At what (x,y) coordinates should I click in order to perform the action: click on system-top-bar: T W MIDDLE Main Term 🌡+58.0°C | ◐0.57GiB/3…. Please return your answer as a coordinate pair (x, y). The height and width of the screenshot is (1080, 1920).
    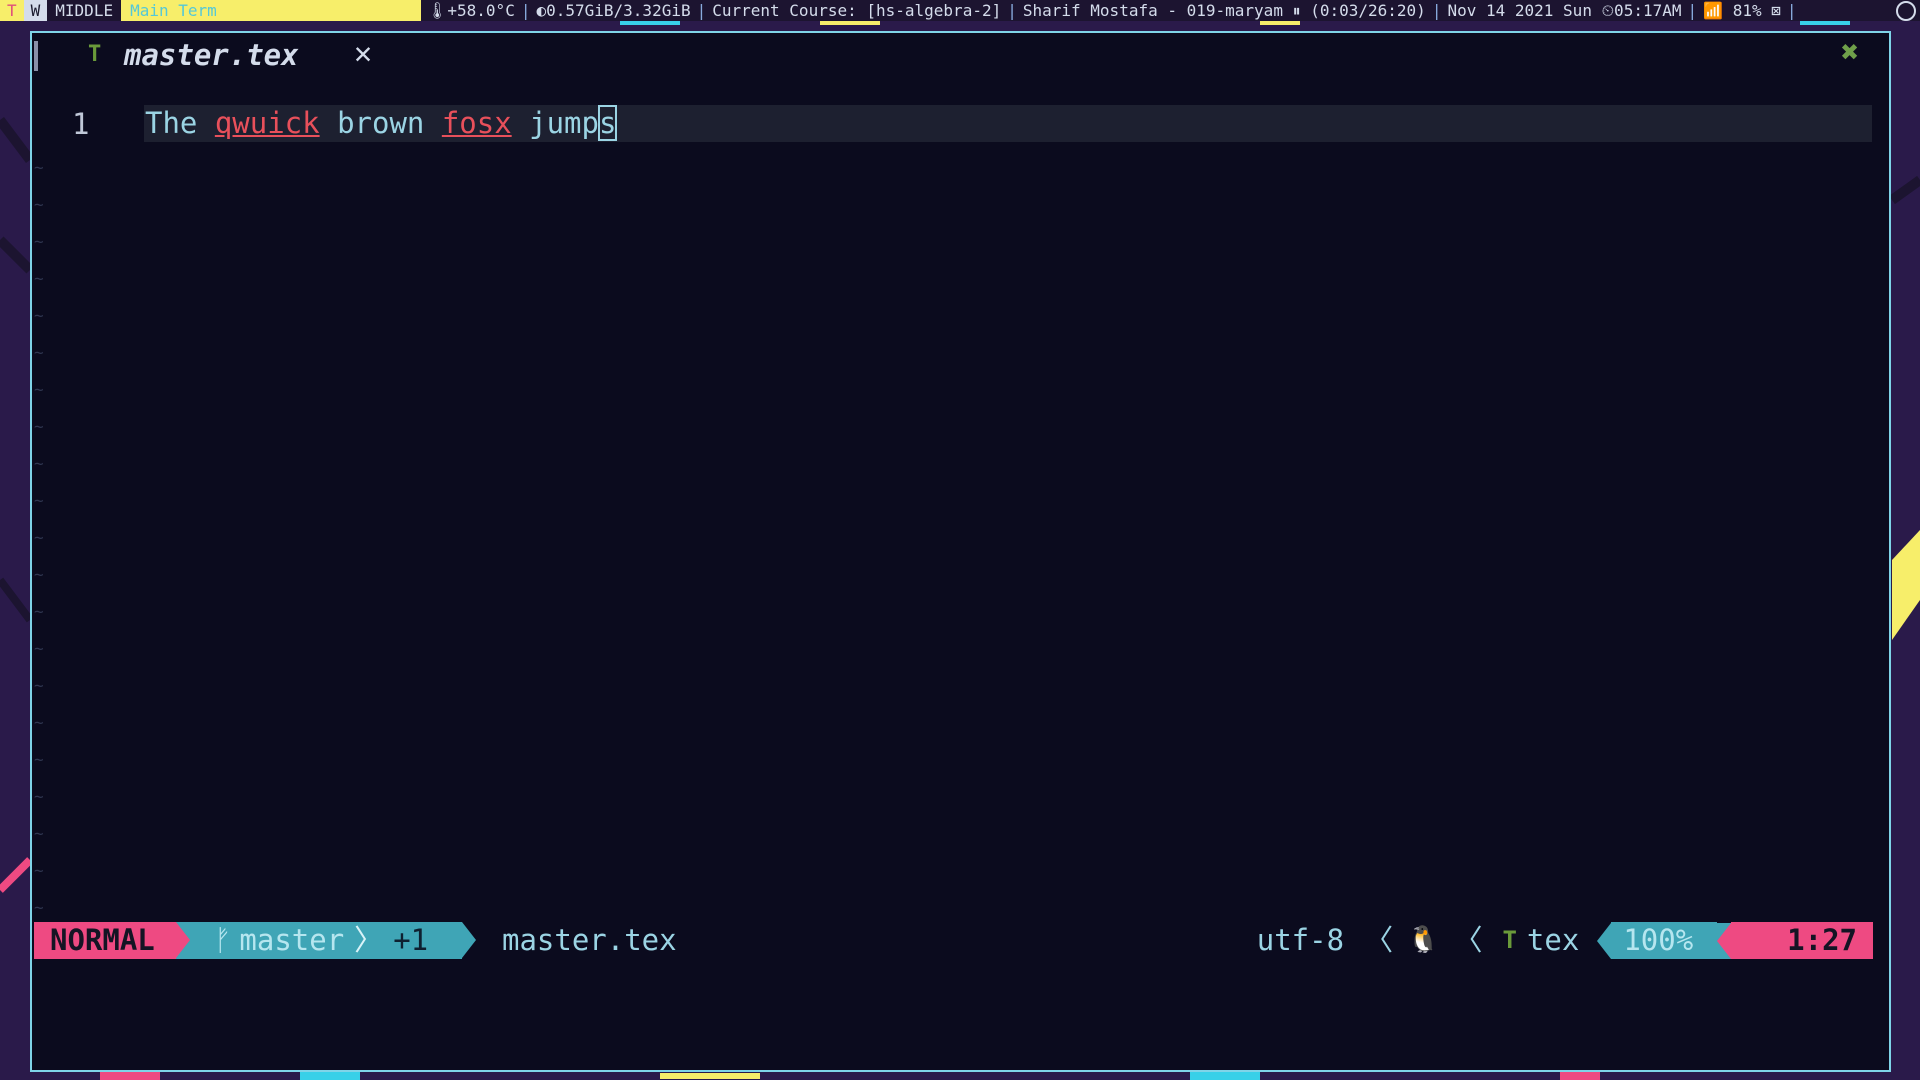
    Looking at the image, I should click on (960, 10).